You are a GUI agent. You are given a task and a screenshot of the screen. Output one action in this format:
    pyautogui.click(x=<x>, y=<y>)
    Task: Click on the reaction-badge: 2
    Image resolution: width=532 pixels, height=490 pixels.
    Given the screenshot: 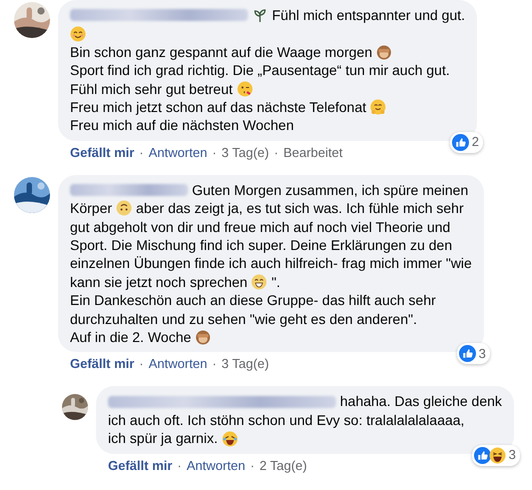 What is the action you would take?
    pyautogui.click(x=467, y=142)
    